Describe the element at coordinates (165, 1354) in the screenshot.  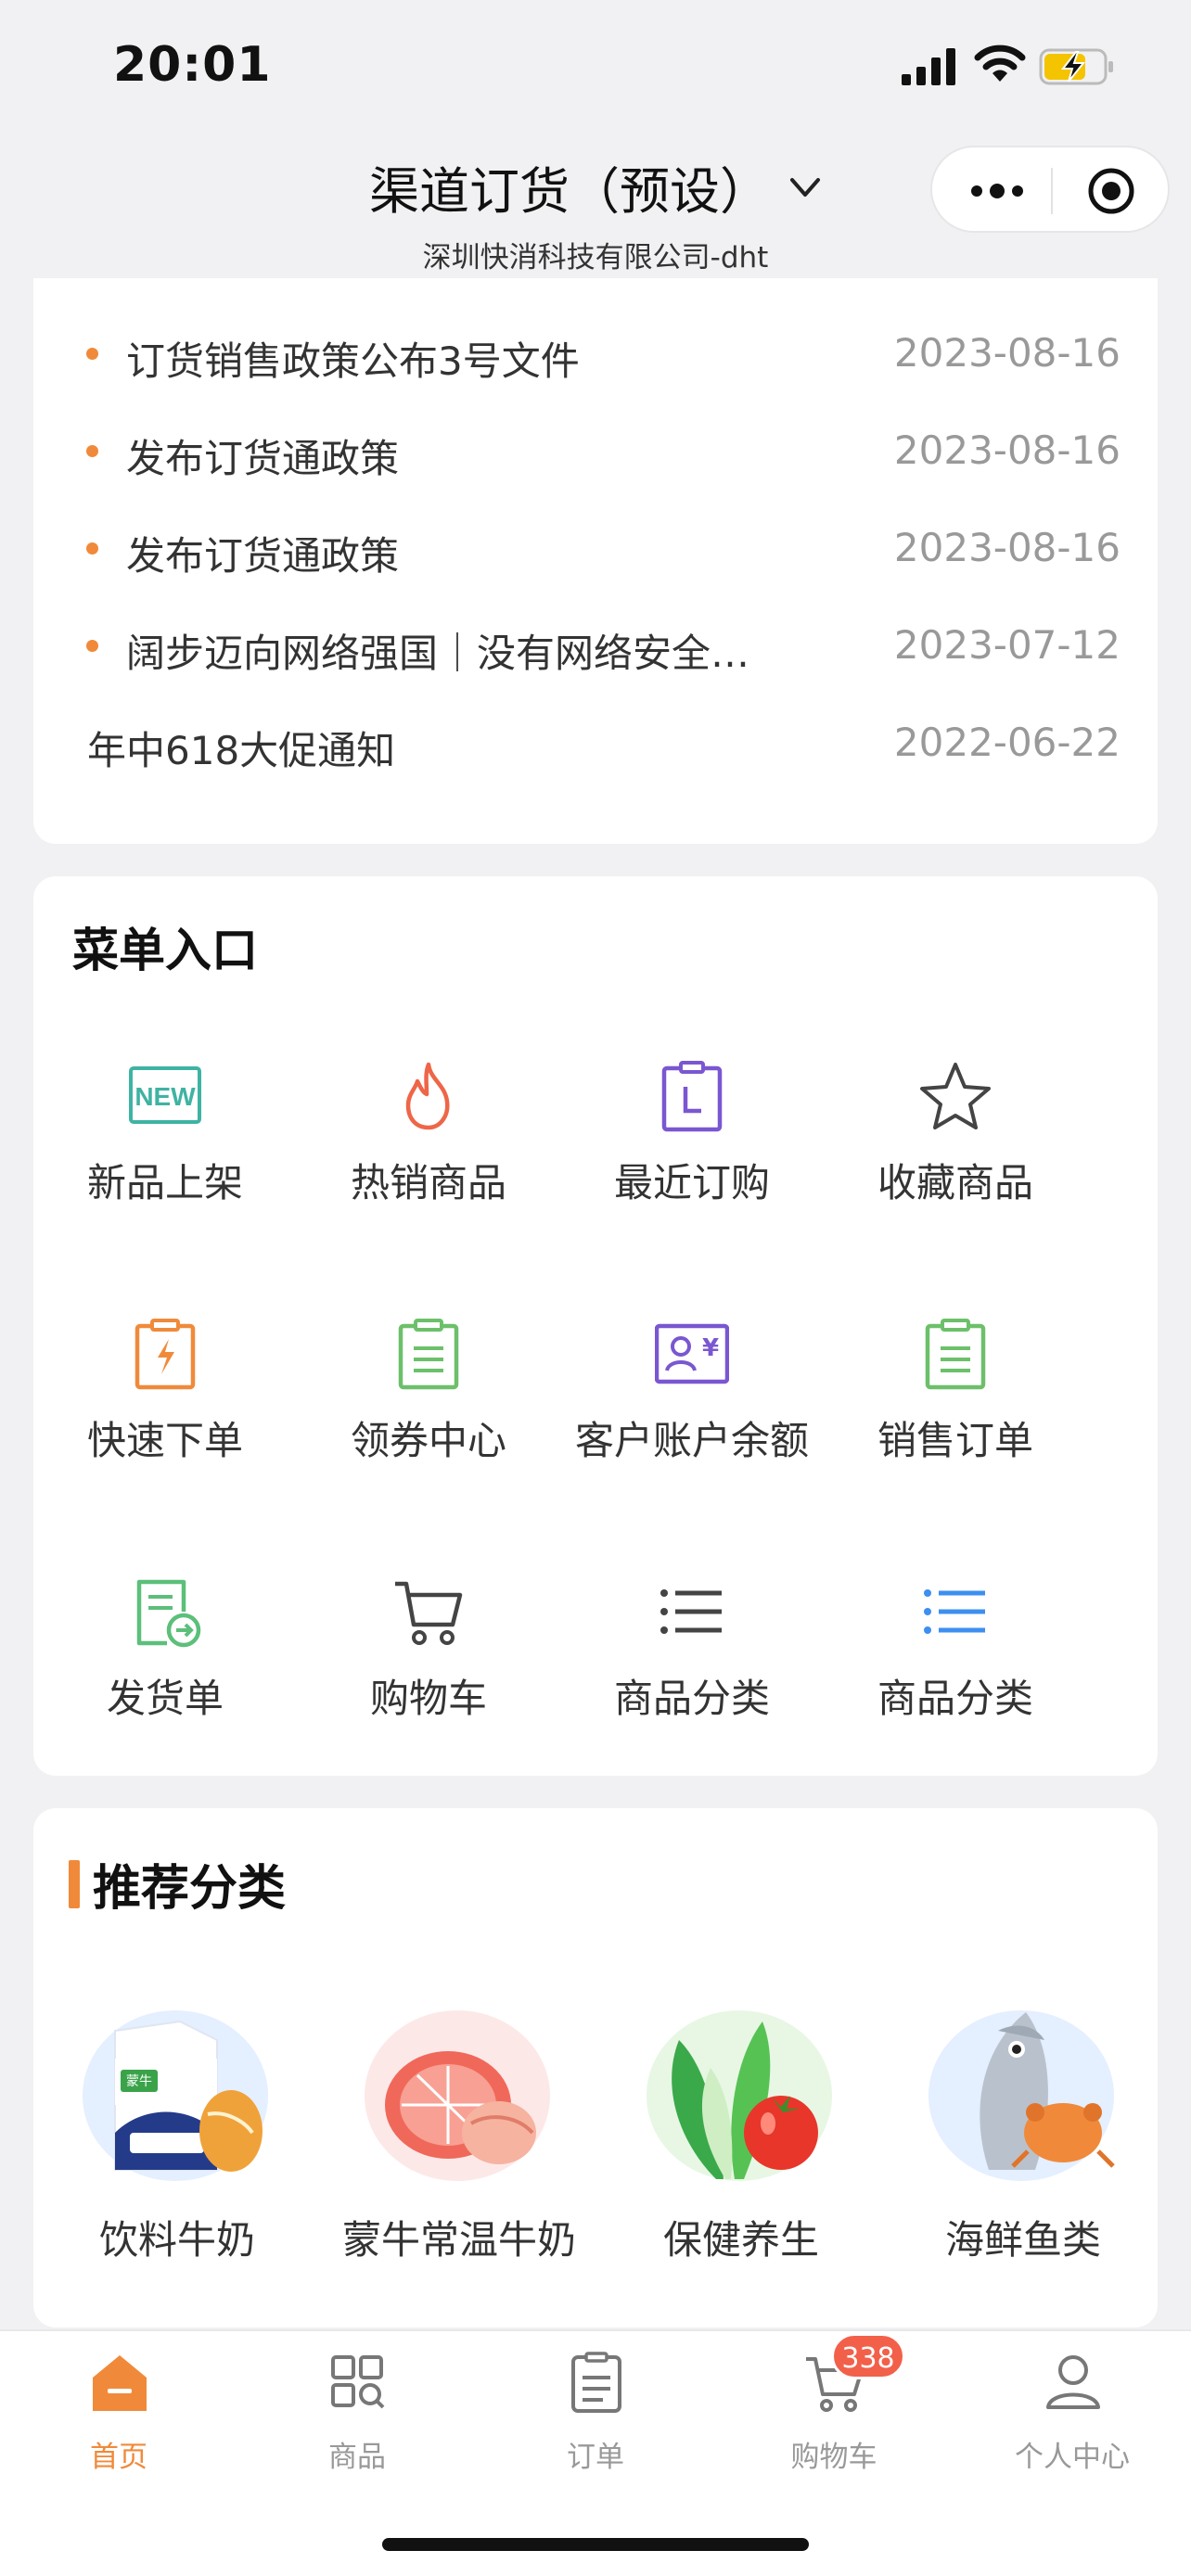
I see `quick-order-icon` at that location.